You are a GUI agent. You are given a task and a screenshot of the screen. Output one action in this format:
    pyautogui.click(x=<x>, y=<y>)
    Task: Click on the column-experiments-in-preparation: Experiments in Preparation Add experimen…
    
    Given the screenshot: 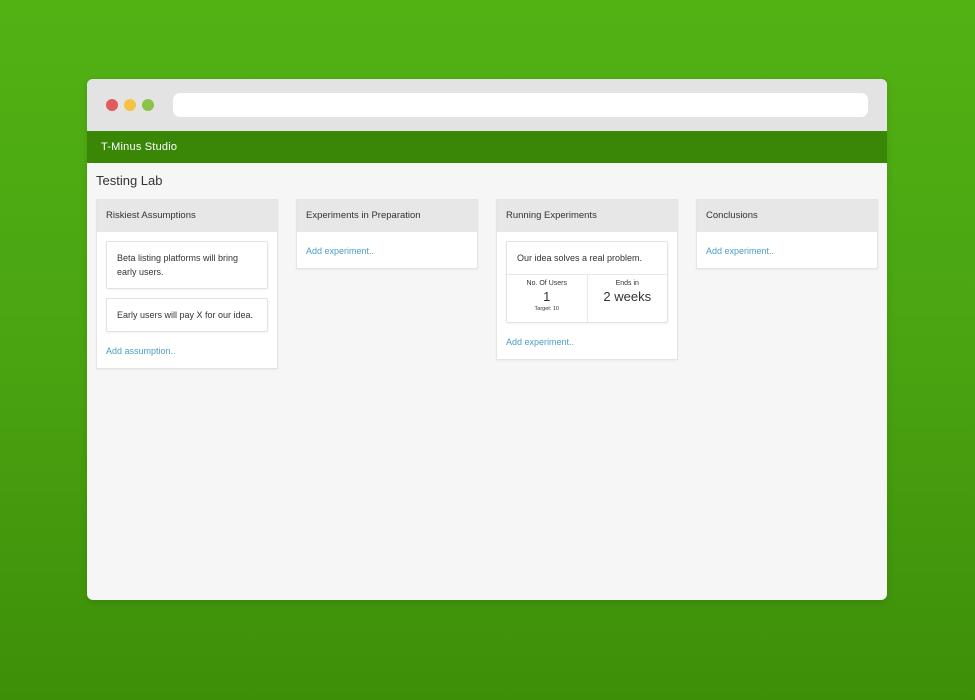 What is the action you would take?
    pyautogui.click(x=387, y=234)
    